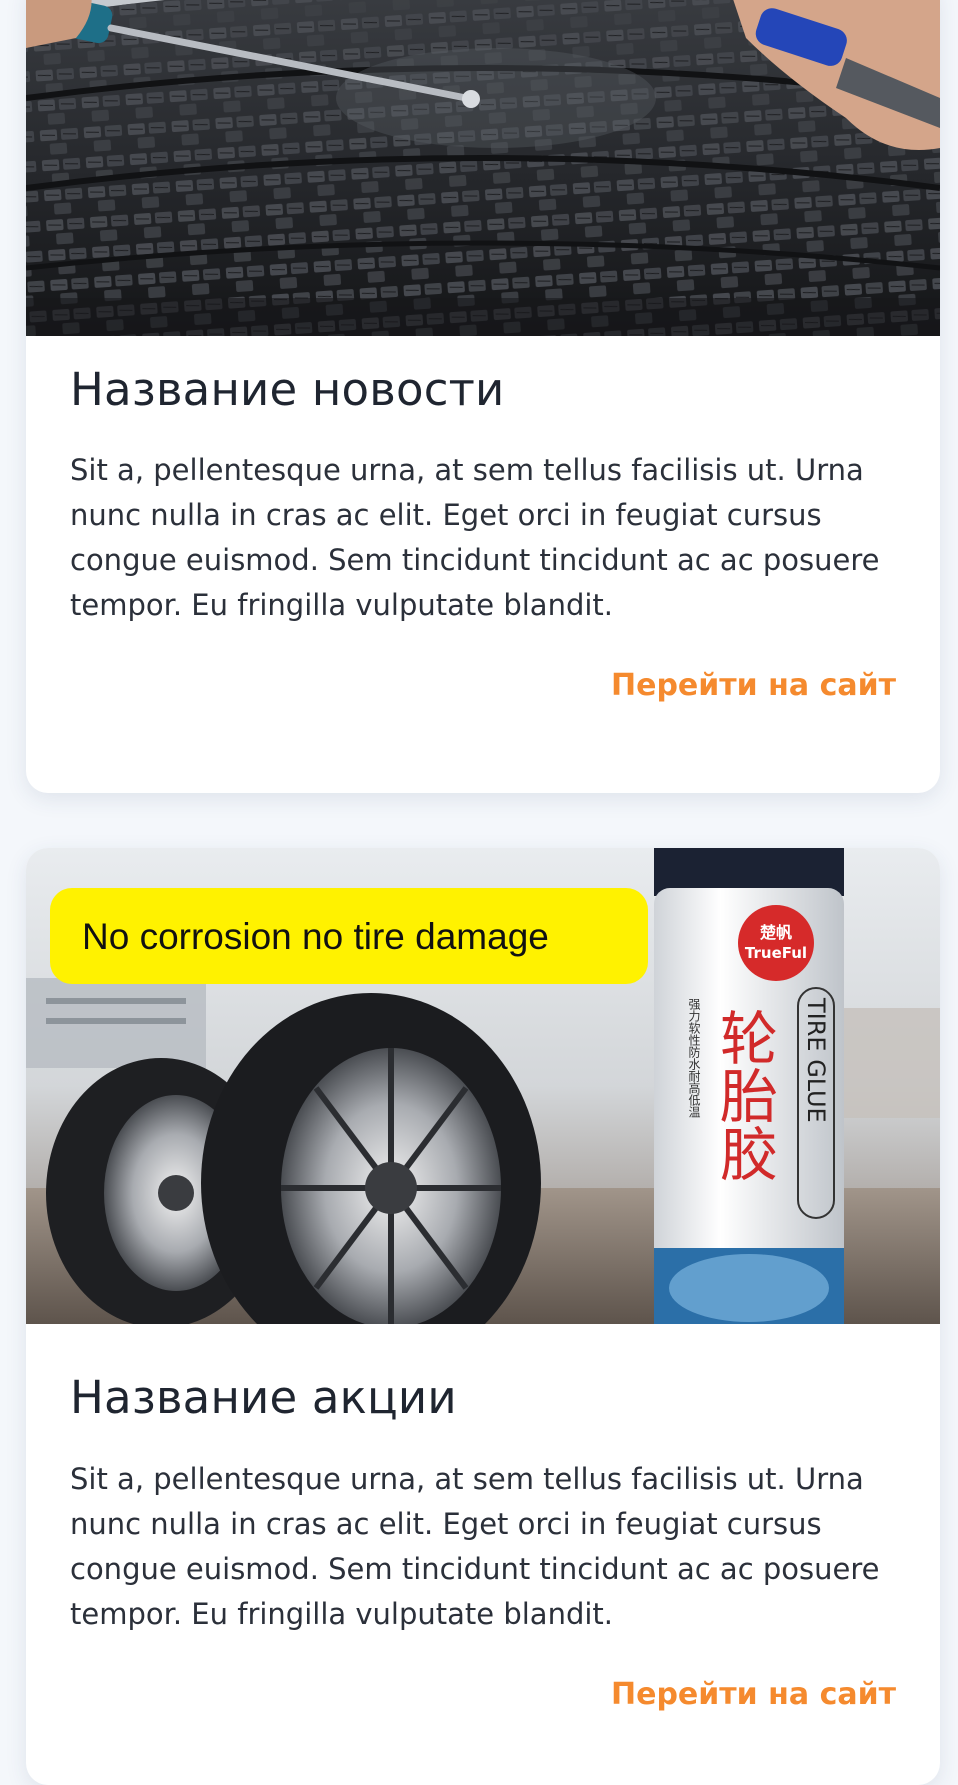 Image resolution: width=958 pixels, height=1785 pixels. Describe the element at coordinates (744, 1095) in the screenshot. I see `bottle-product-cn: 轮胎胶` at that location.